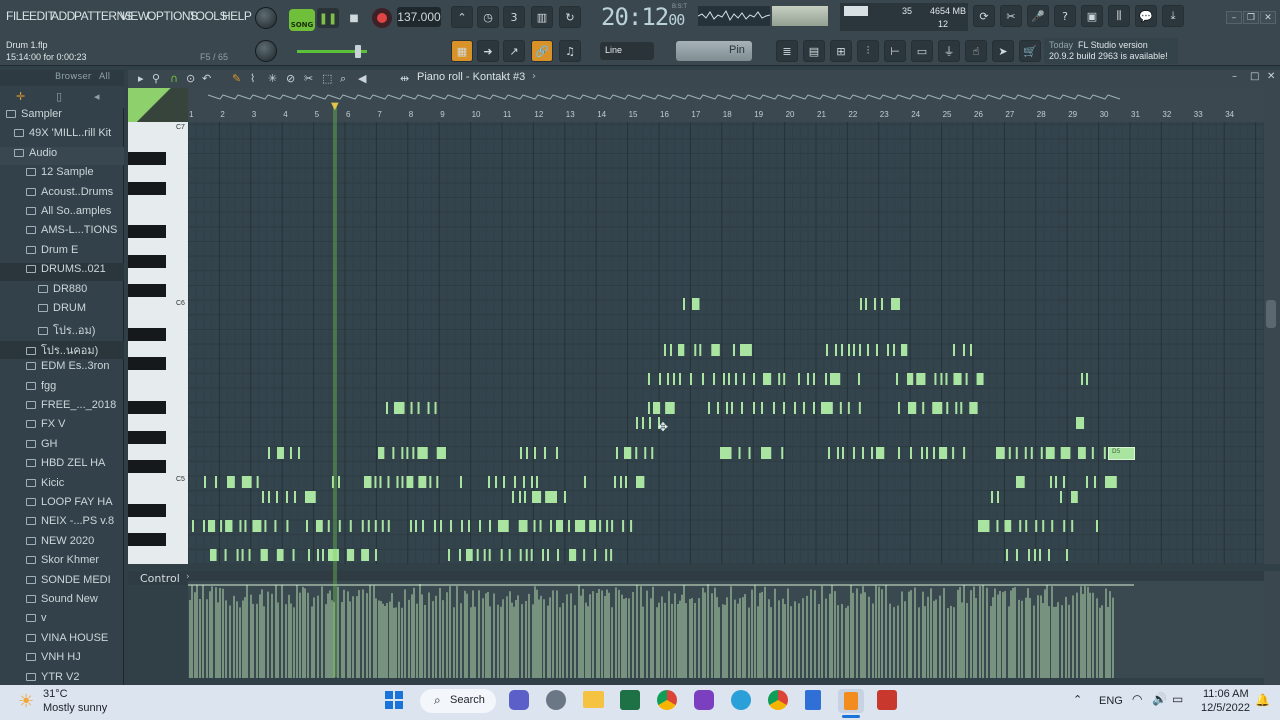 The image size is (1280, 720). I want to click on excel-icon, so click(630, 700).